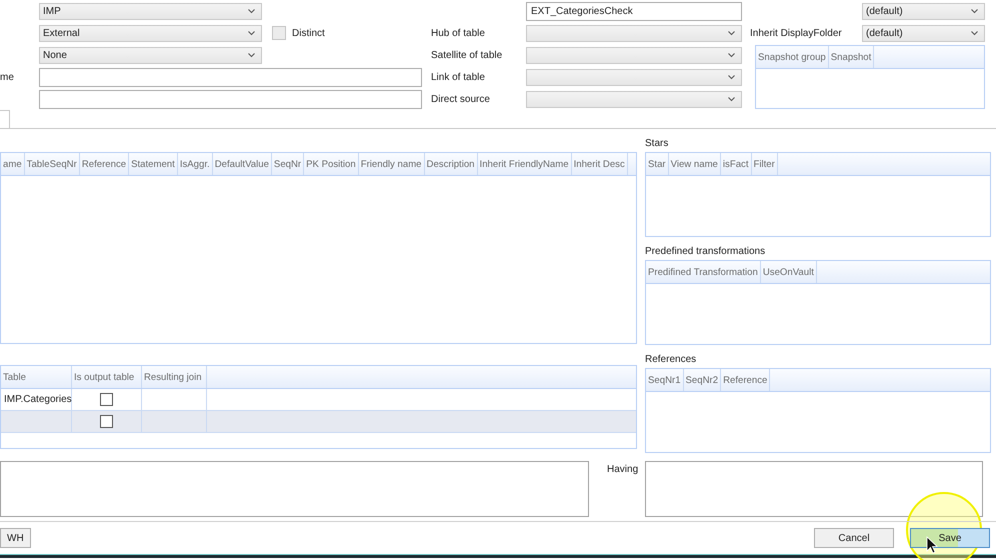 Image resolution: width=996 pixels, height=560 pixels. What do you see at coordinates (788, 272) in the screenshot?
I see `column-header: UseOnVault` at bounding box center [788, 272].